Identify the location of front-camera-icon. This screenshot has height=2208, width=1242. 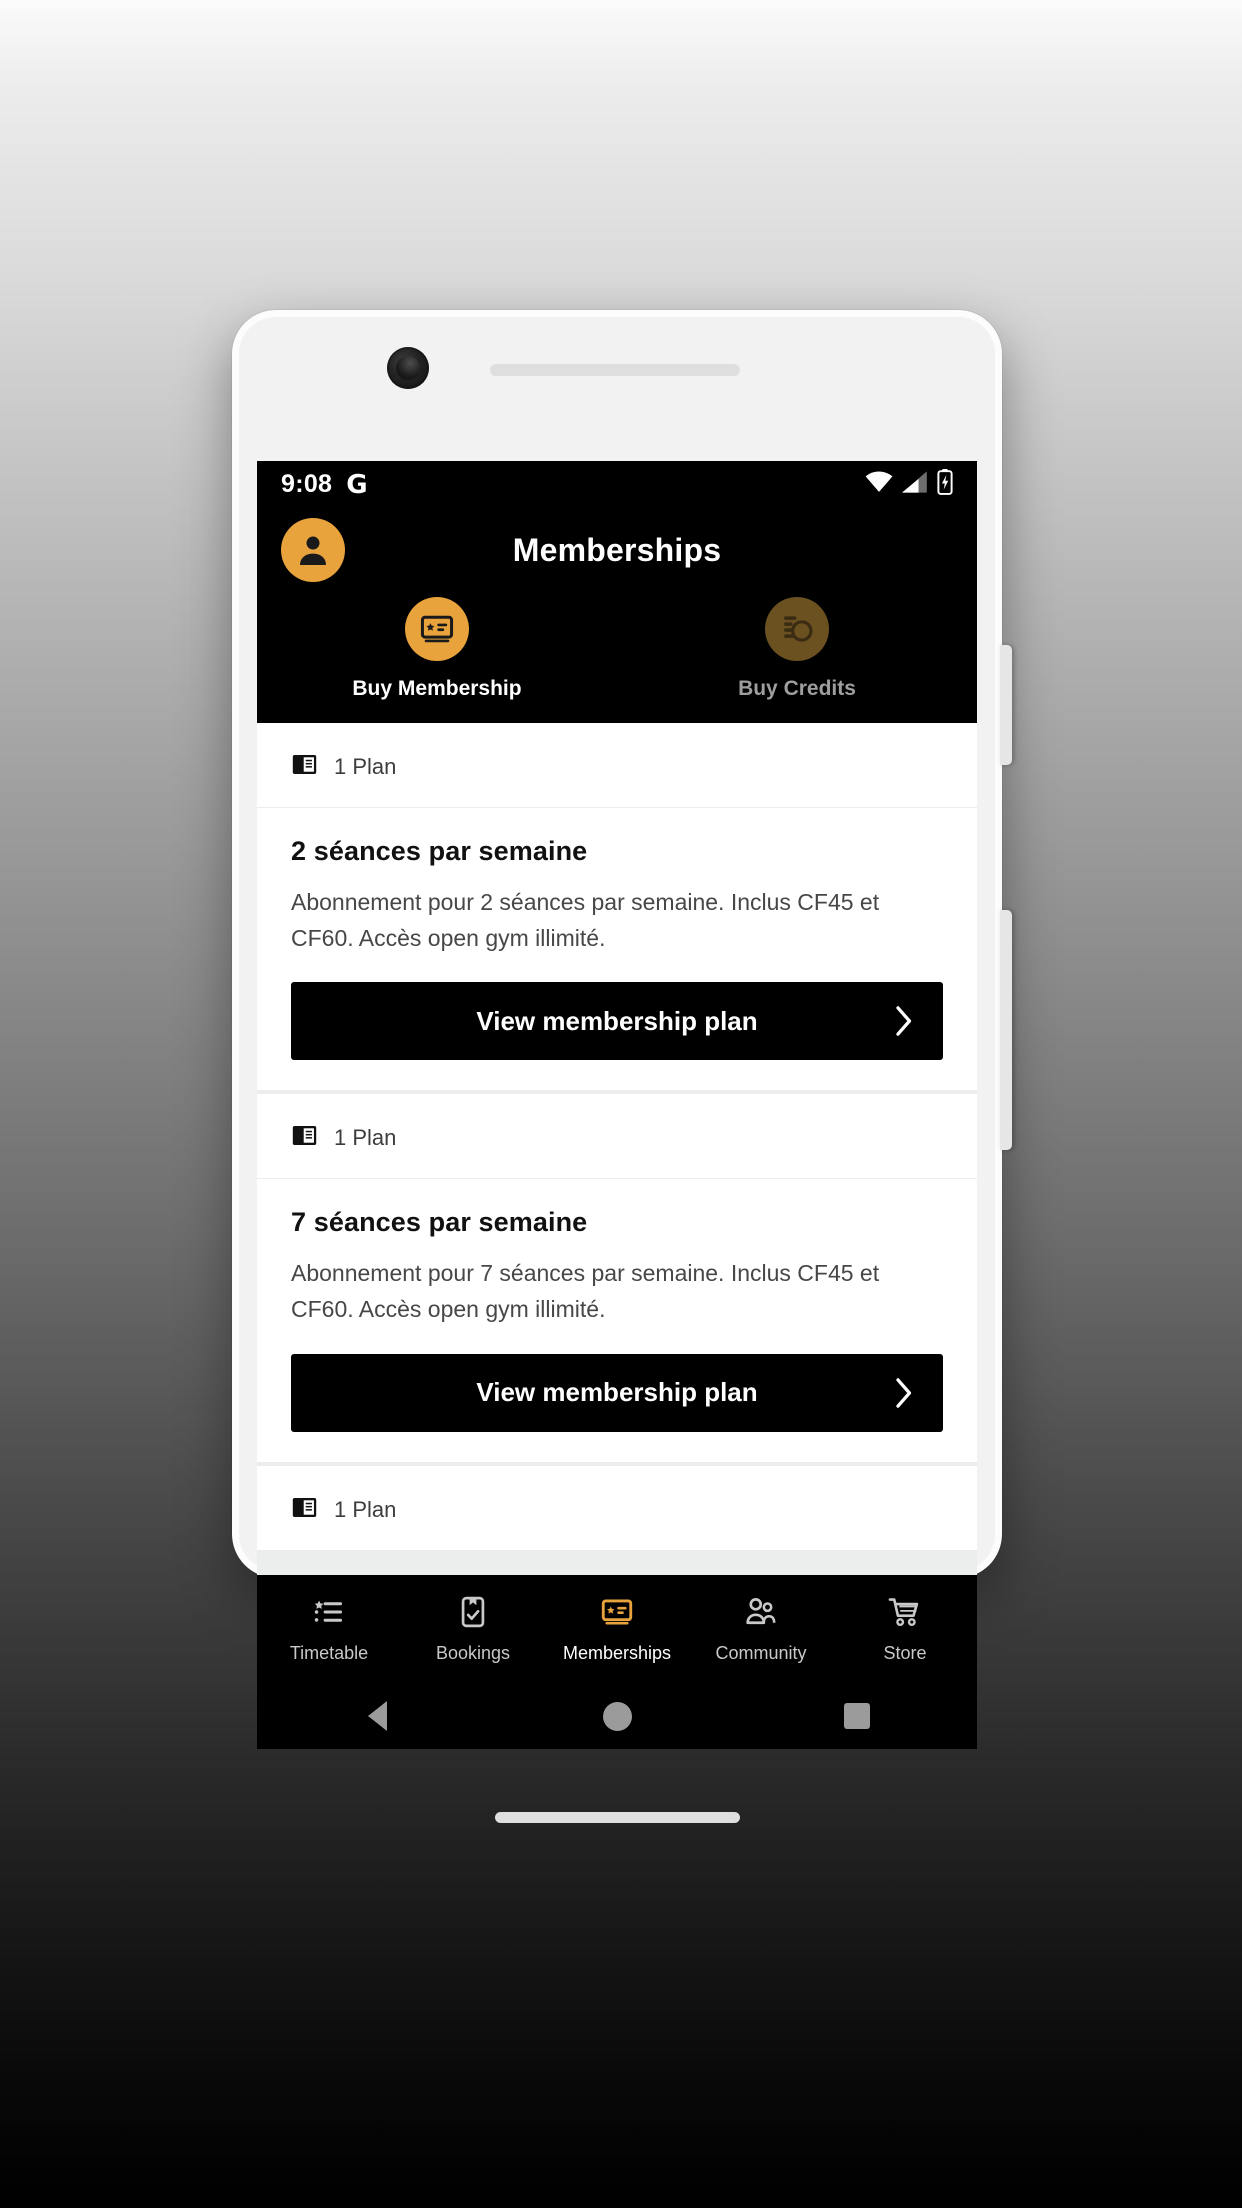
(408, 368).